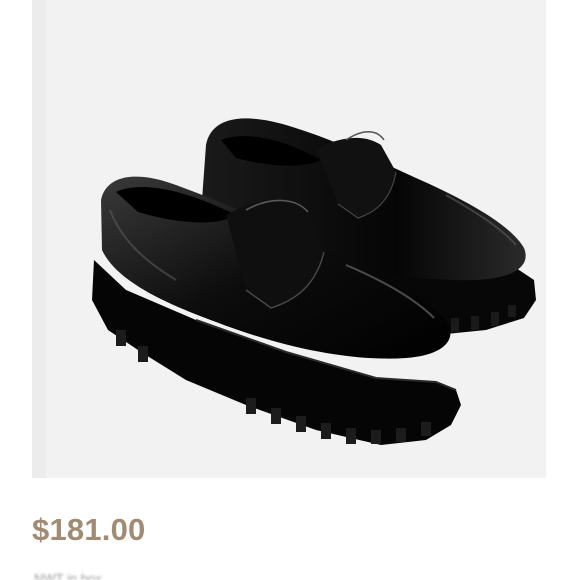  What do you see at coordinates (563, 239) in the screenshot?
I see `page-margin-right` at bounding box center [563, 239].